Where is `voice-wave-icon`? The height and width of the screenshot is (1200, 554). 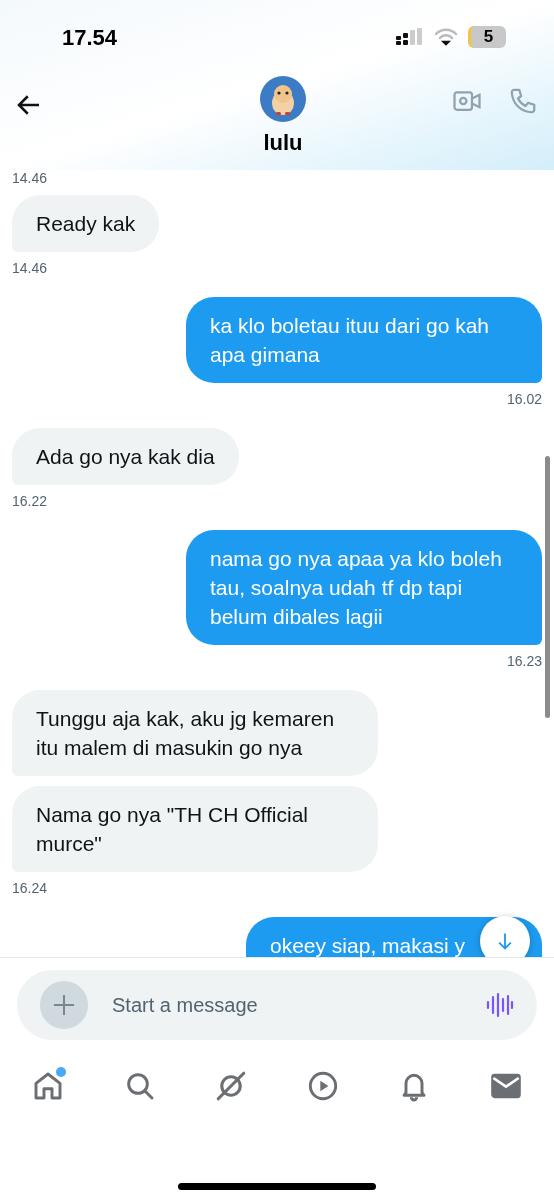 voice-wave-icon is located at coordinates (500, 1005).